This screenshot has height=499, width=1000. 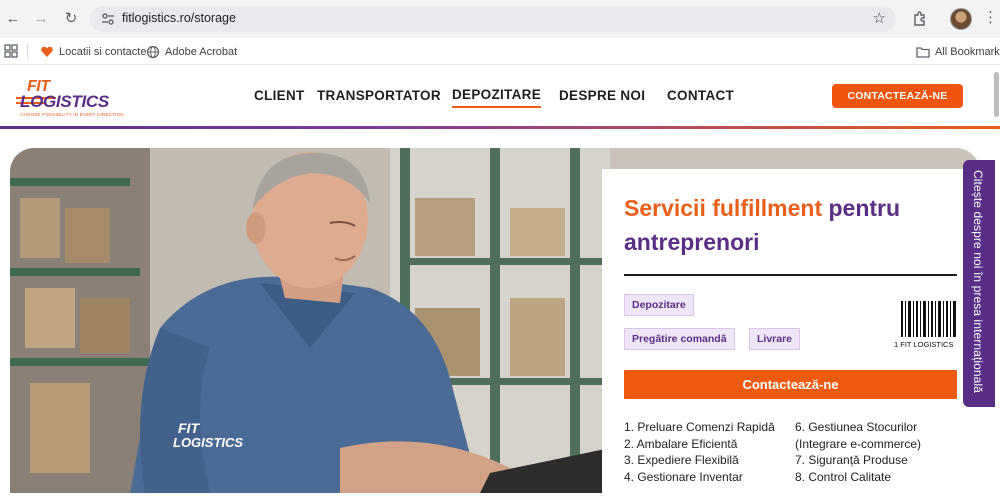 What do you see at coordinates (723, 208) in the screenshot?
I see `hero-title-accent: Servicii fulfillment` at bounding box center [723, 208].